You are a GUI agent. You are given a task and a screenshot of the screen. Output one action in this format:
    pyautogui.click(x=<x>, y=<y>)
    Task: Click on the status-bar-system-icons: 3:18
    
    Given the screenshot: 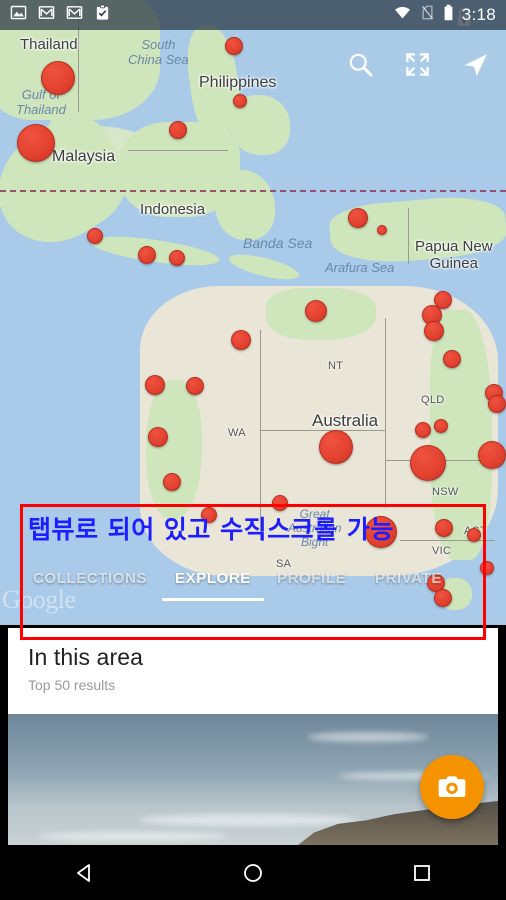 What is the action you would take?
    pyautogui.click(x=444, y=15)
    